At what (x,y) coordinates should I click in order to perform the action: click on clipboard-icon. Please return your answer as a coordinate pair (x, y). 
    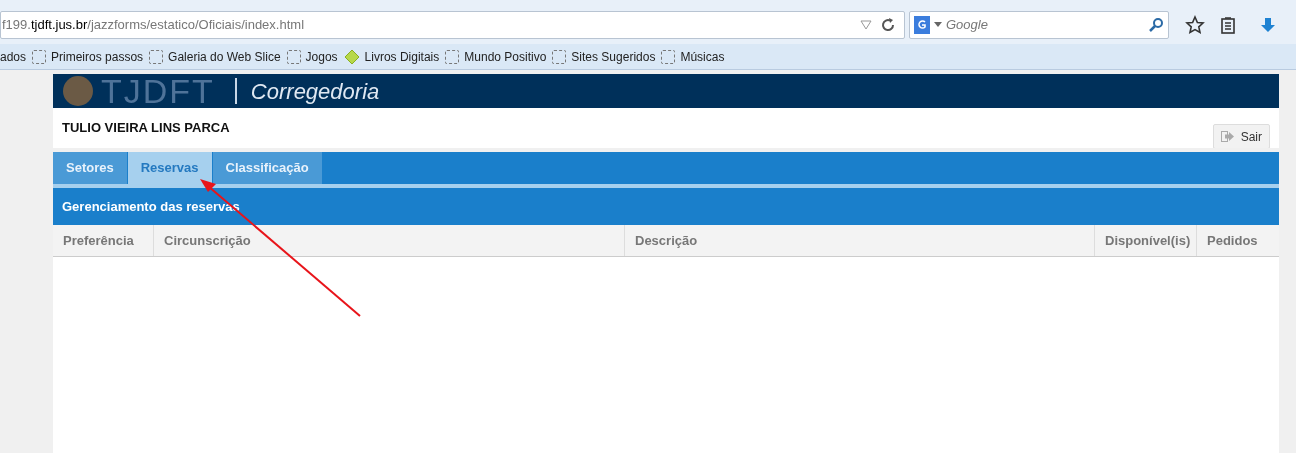
    Looking at the image, I should click on (1228, 25).